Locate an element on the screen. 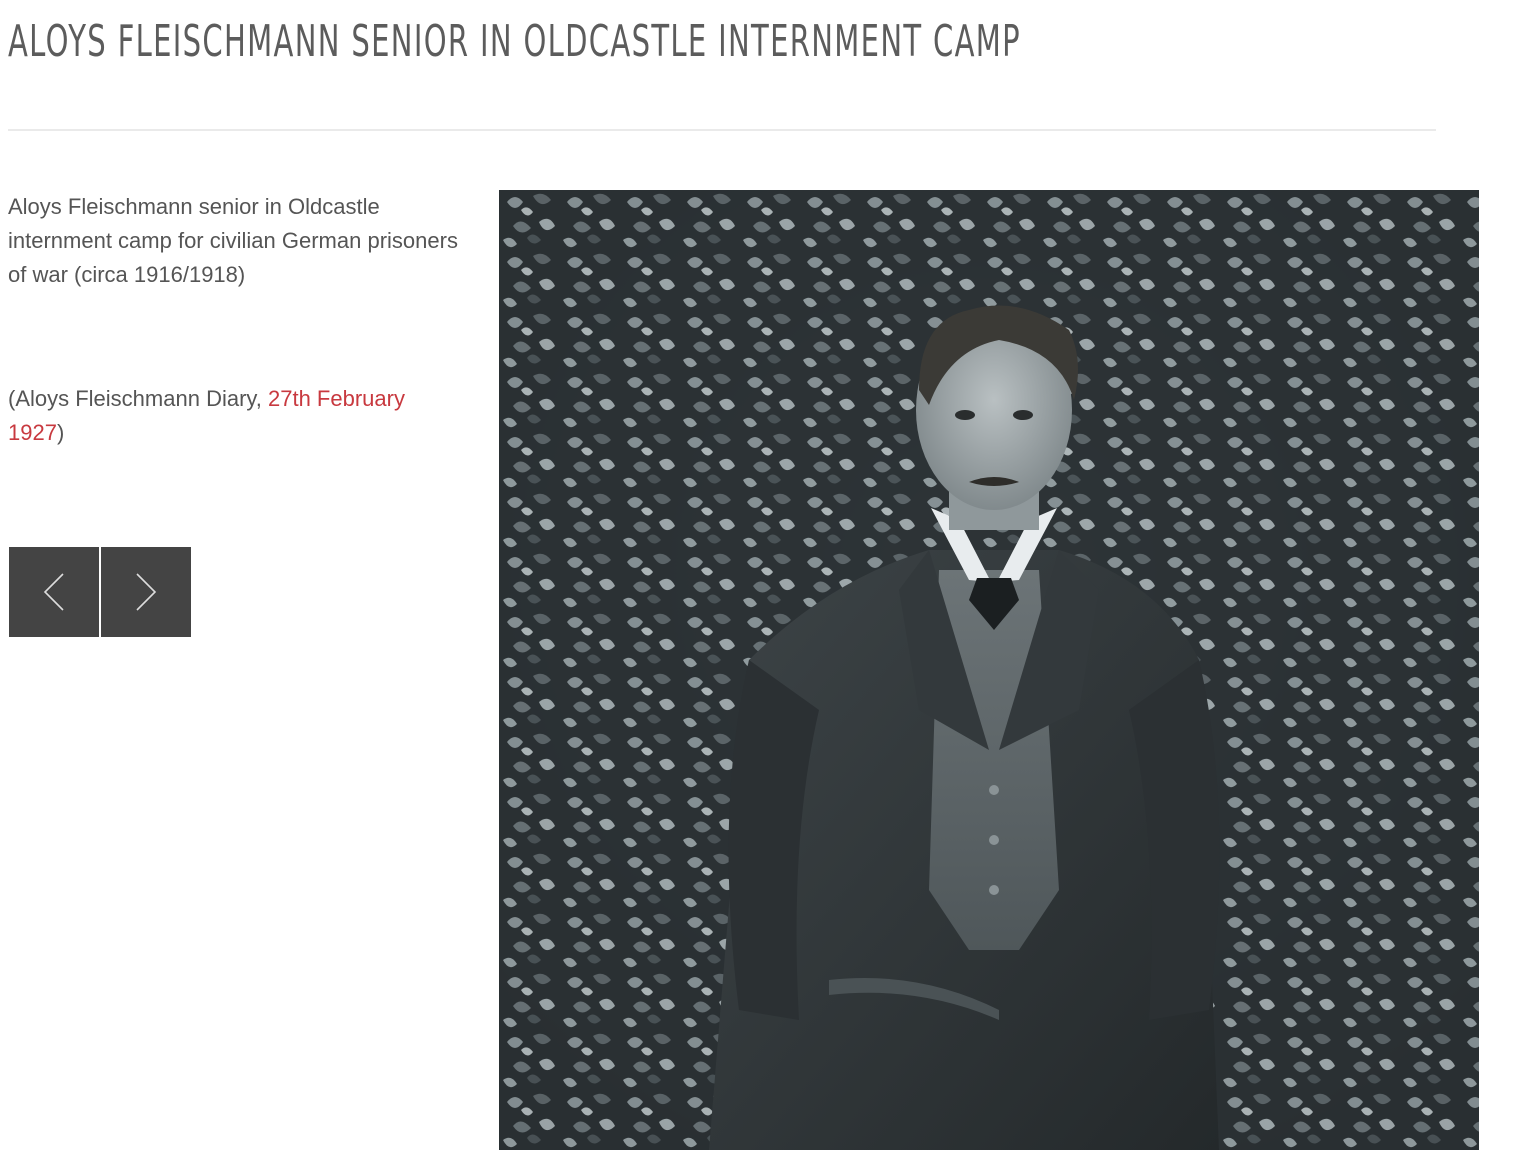 This screenshot has width=1524, height=1150. chevron-right-icon is located at coordinates (146, 592).